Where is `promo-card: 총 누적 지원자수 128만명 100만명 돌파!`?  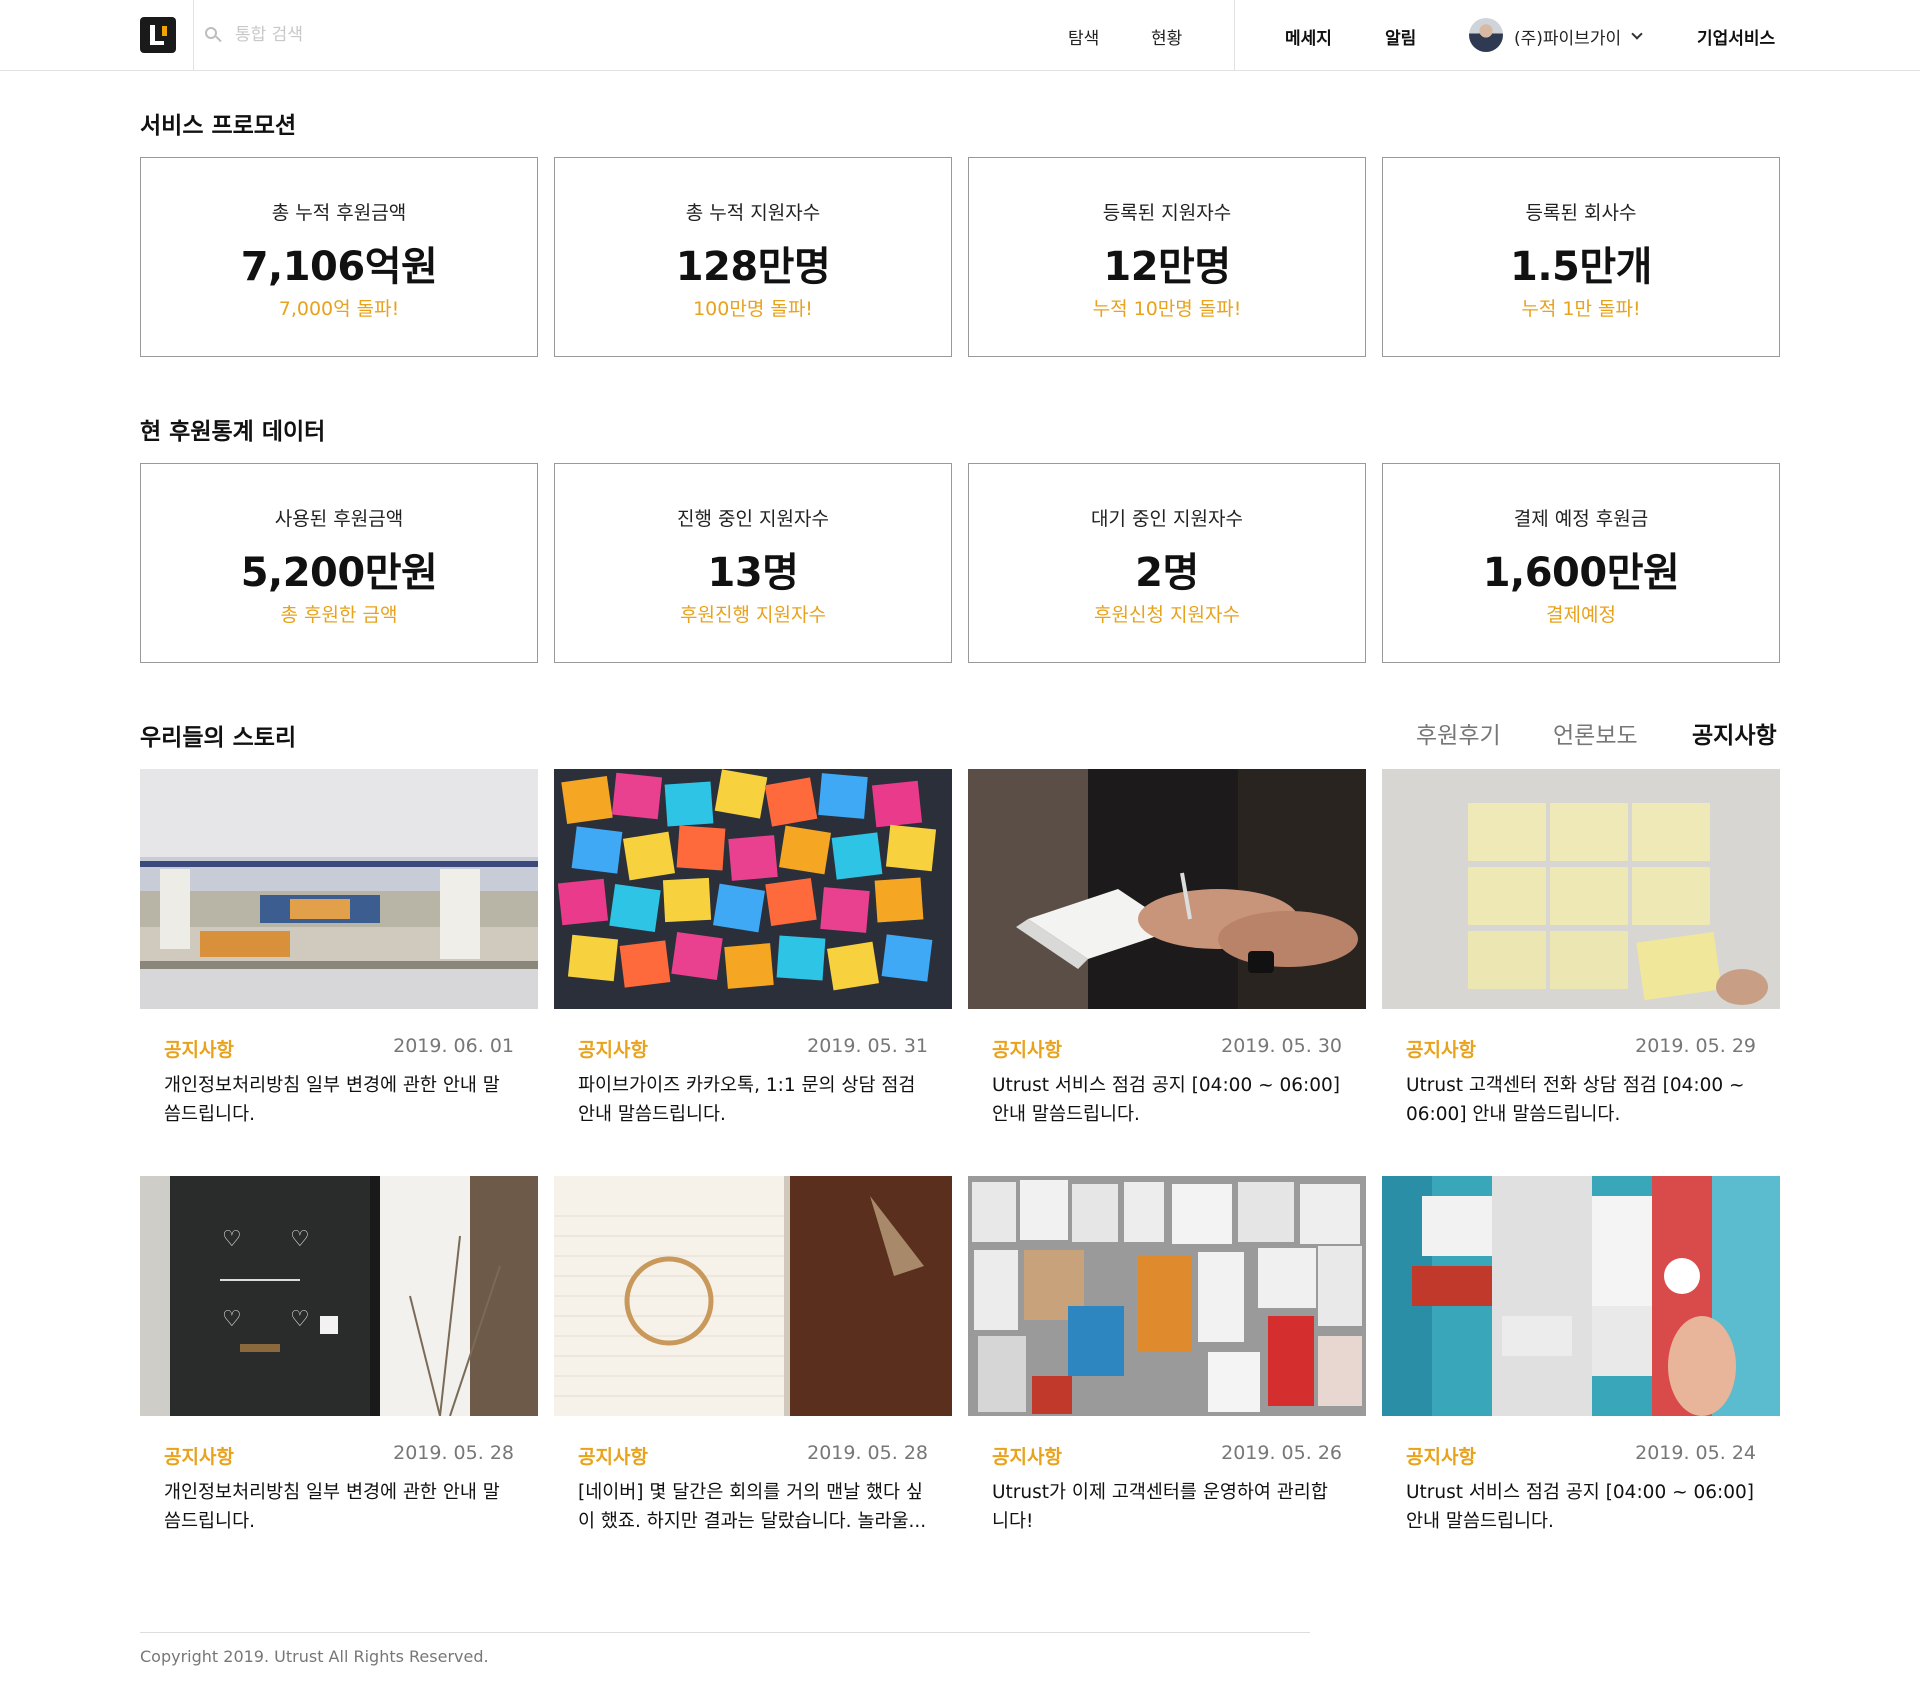
promo-card: 총 누적 지원자수 128만명 100만명 돌파! is located at coordinates (753, 257).